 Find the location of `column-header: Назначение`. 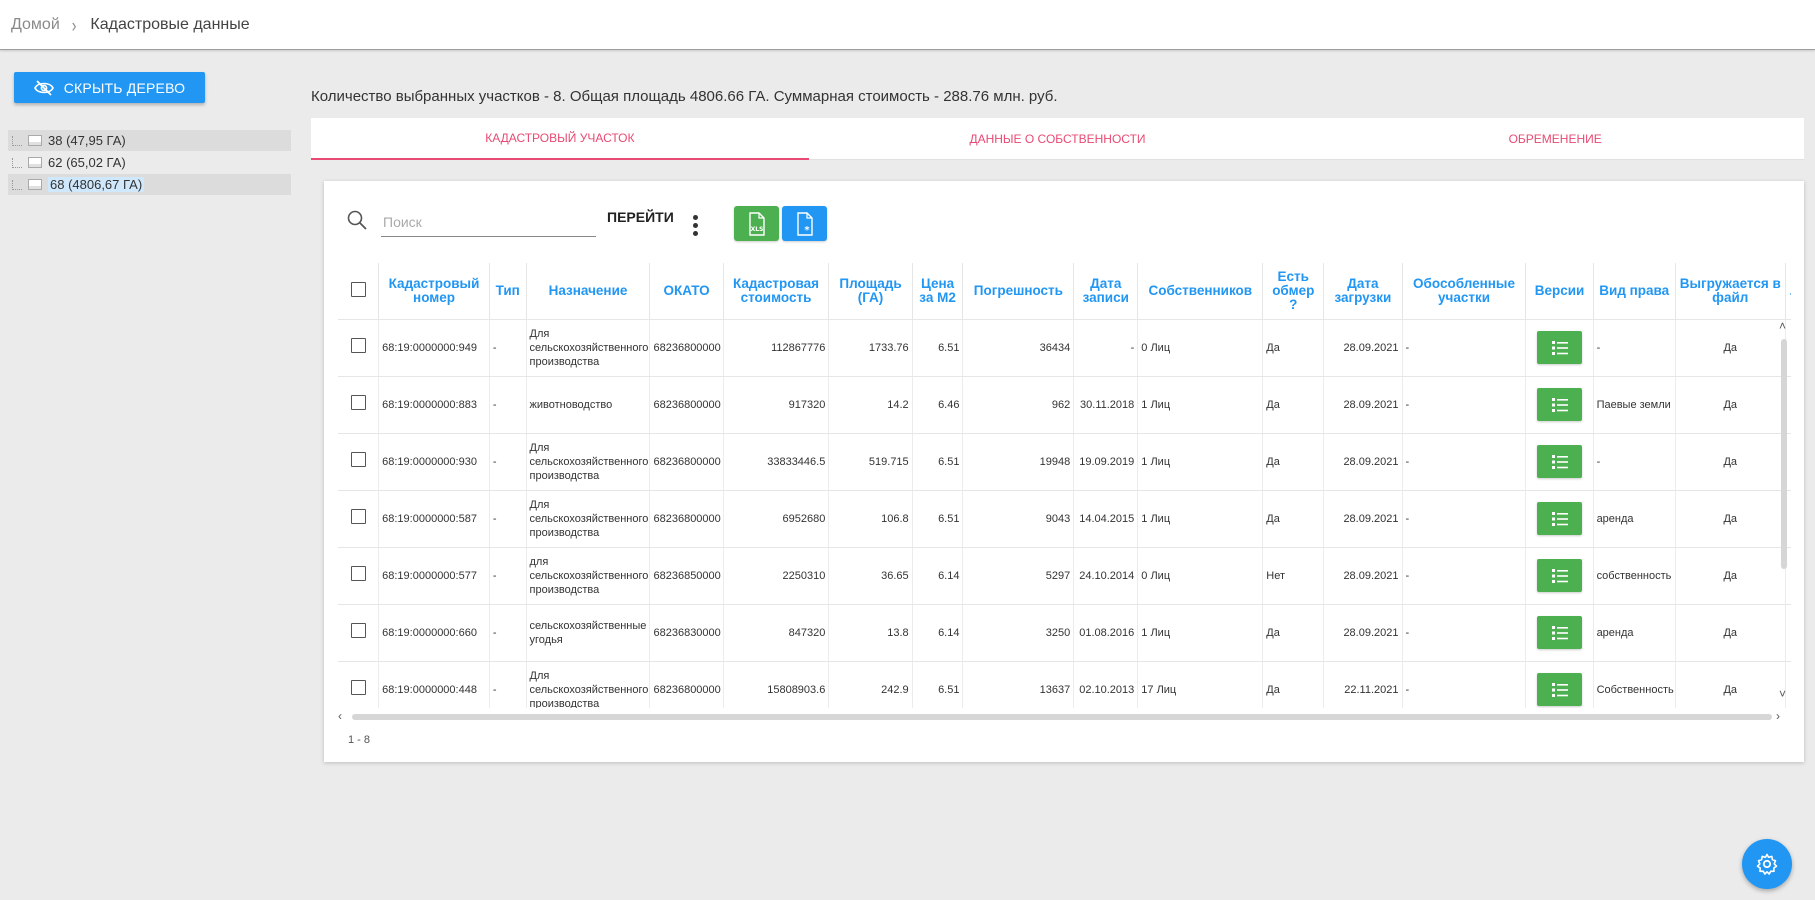

column-header: Назначение is located at coordinates (588, 291).